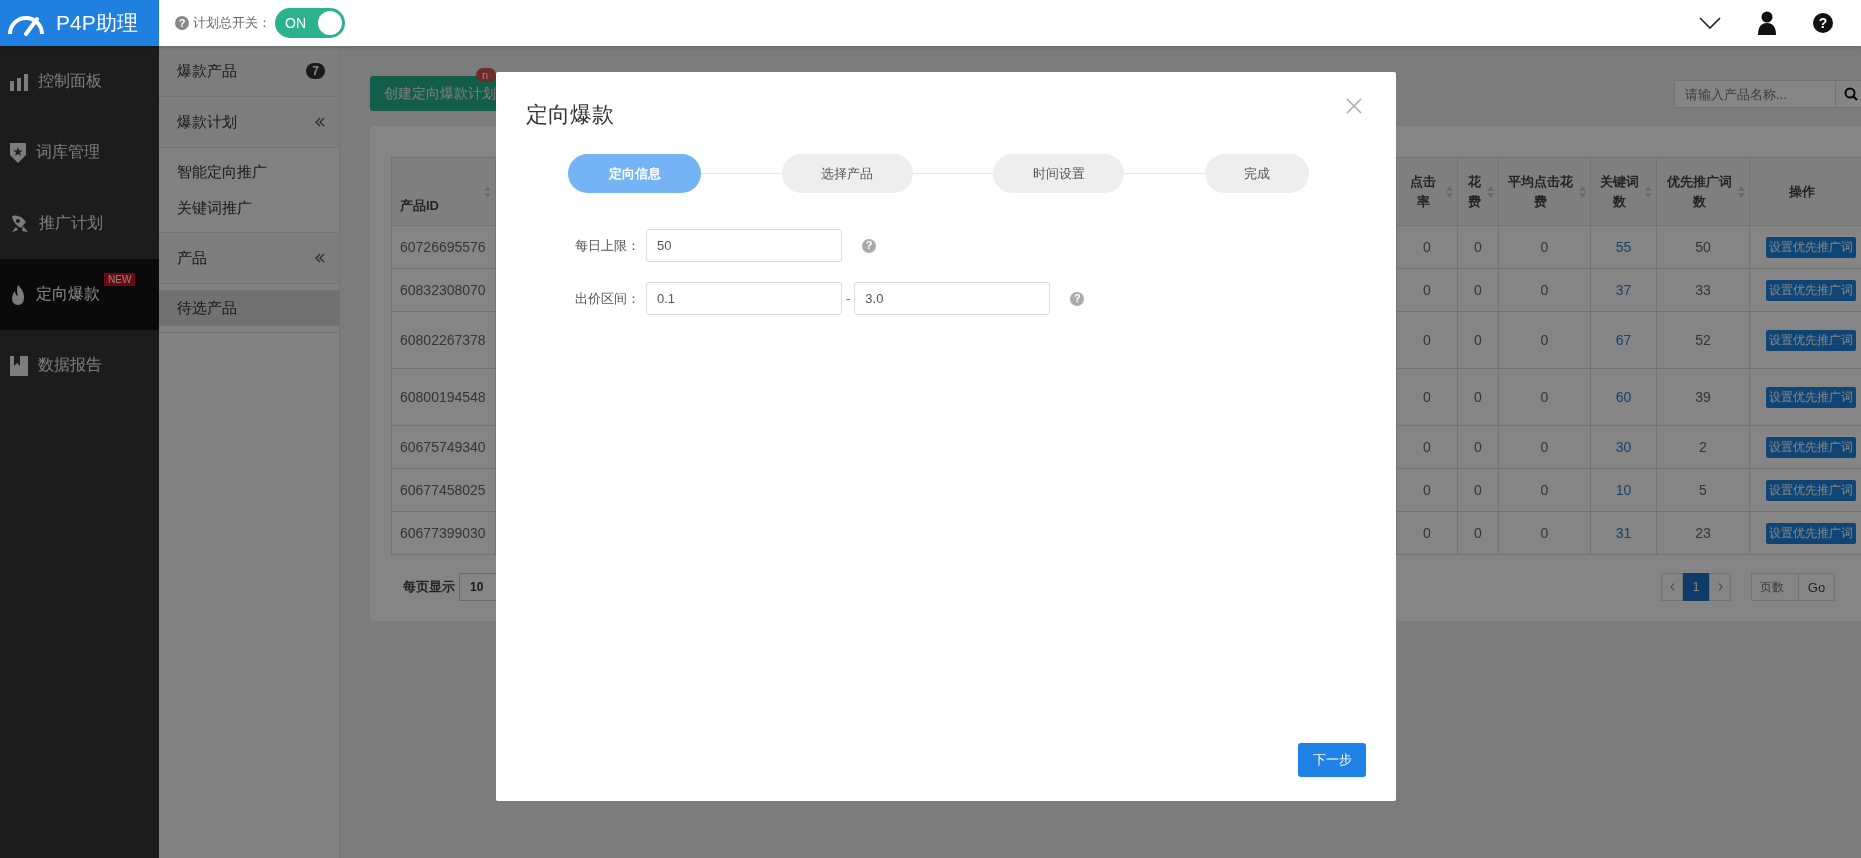 This screenshot has width=1861, height=858. What do you see at coordinates (1623, 397) in the screenshot?
I see `keyword-count-link: 60` at bounding box center [1623, 397].